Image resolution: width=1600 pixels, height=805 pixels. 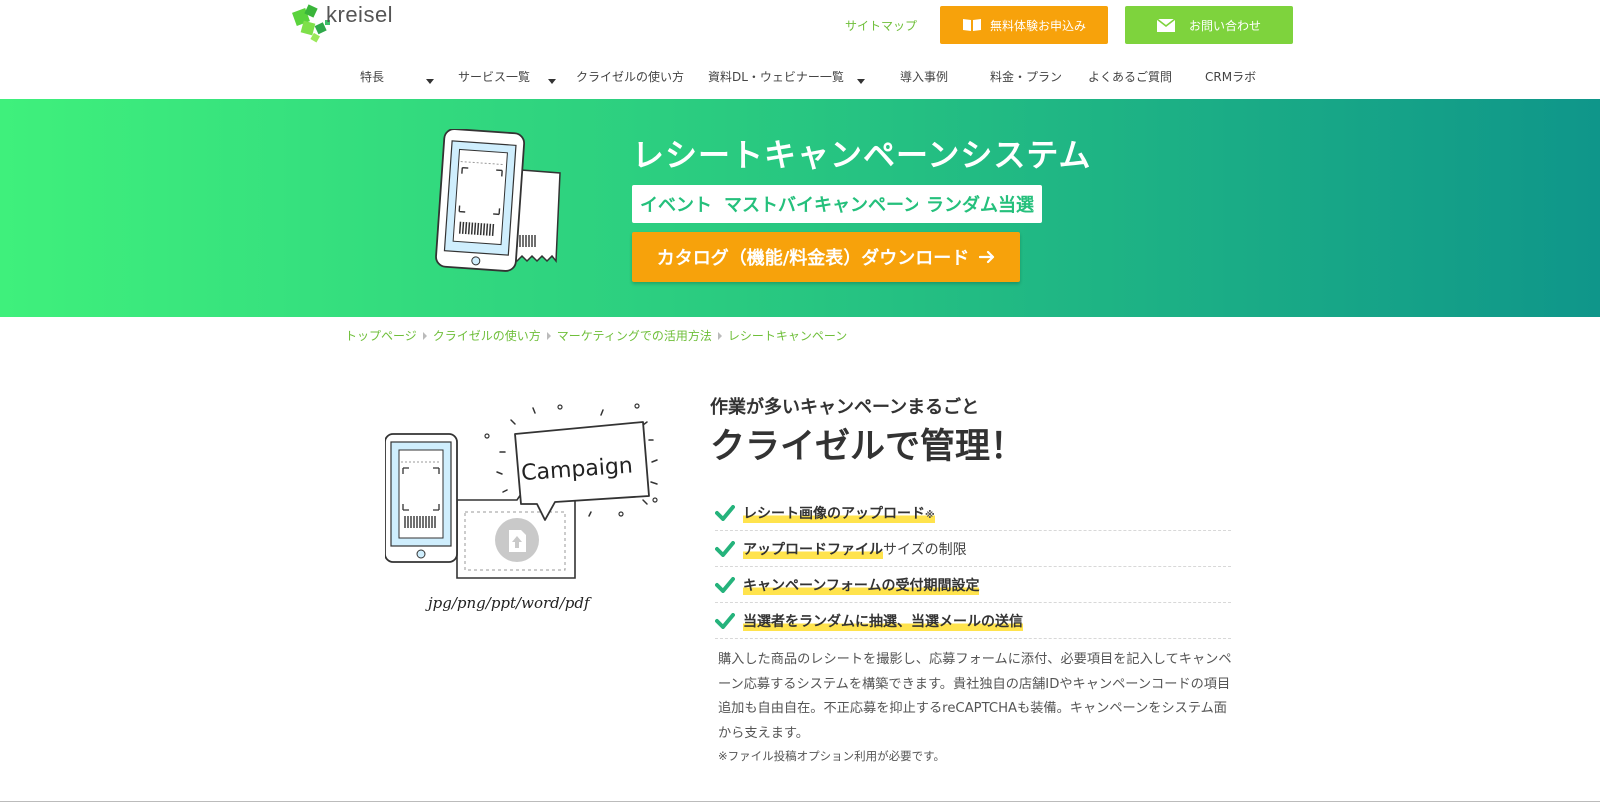 What do you see at coordinates (845, 407) in the screenshot?
I see `section-subheading: 作業が多いキャンペーンまるごと` at bounding box center [845, 407].